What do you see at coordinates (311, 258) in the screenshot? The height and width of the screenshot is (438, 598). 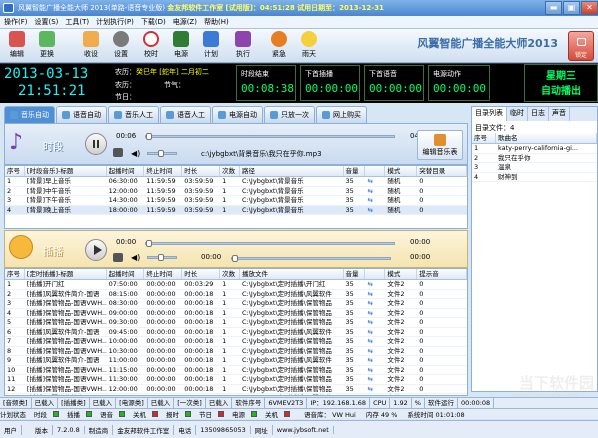 I see `insert-secondary-bar` at bounding box center [311, 258].